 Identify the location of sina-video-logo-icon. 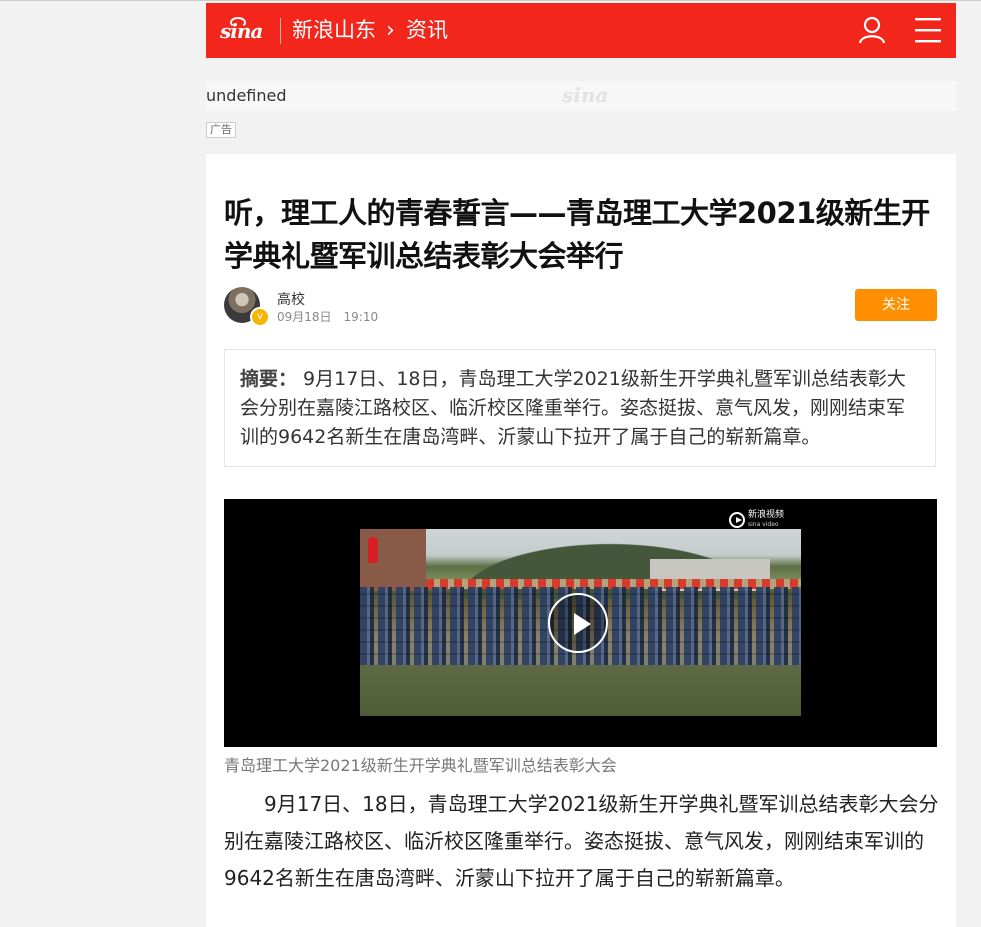
(737, 520).